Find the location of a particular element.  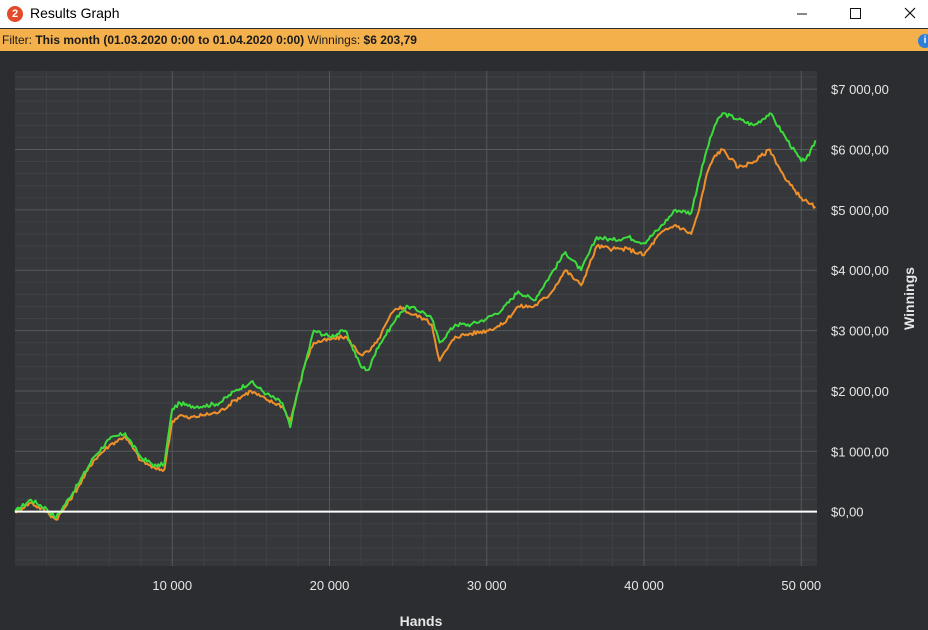

maximize-icon is located at coordinates (855, 13).